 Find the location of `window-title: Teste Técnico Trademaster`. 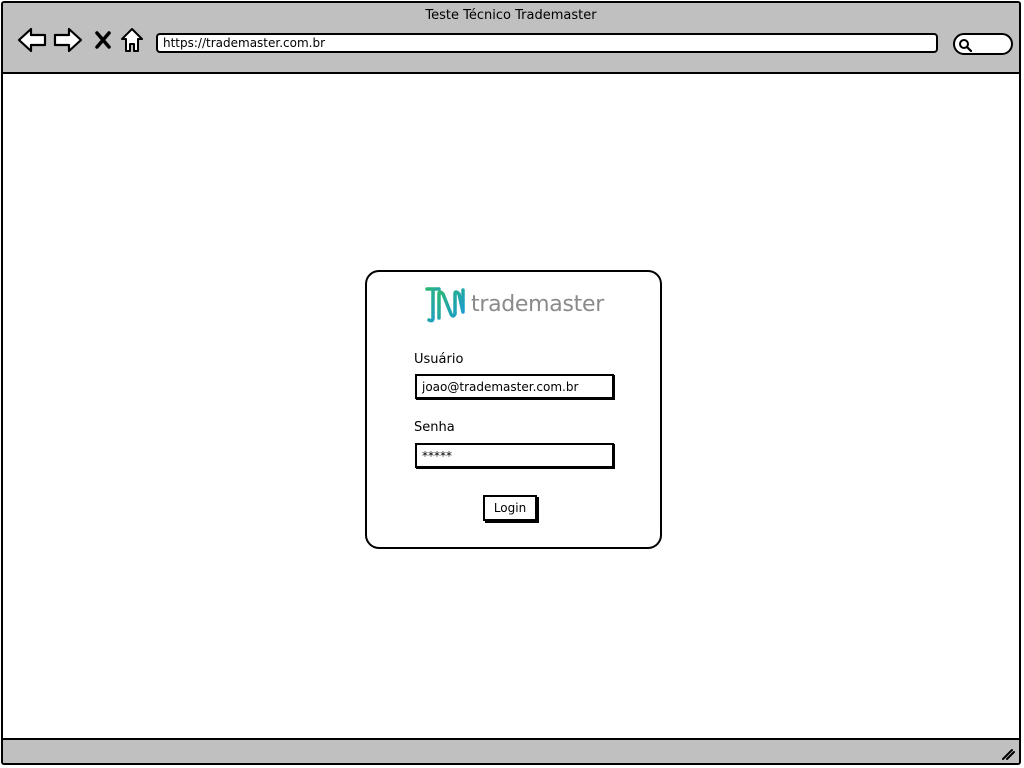

window-title: Teste Técnico Trademaster is located at coordinates (511, 15).